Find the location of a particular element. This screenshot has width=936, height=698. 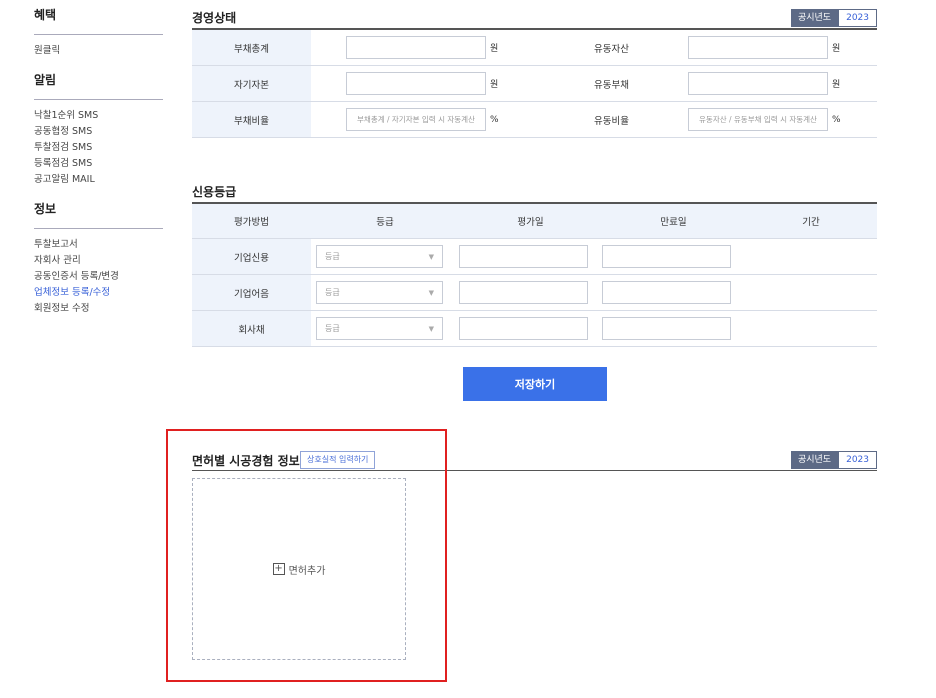

section-title: 신용등급 is located at coordinates (214, 192).